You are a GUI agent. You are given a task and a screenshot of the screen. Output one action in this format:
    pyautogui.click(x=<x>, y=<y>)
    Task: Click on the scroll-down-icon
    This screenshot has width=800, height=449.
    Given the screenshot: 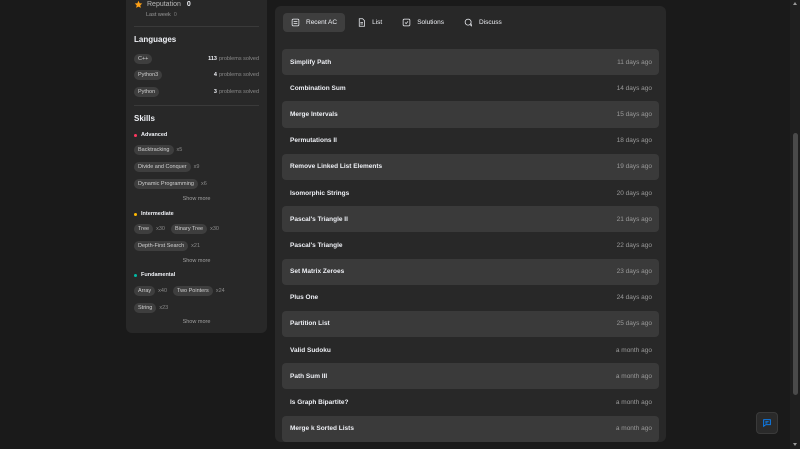 What is the action you would take?
    pyautogui.click(x=795, y=444)
    